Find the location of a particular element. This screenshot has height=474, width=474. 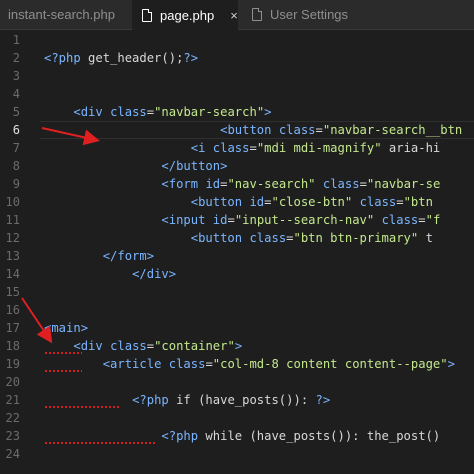

line-number: 13 is located at coordinates (12, 256).